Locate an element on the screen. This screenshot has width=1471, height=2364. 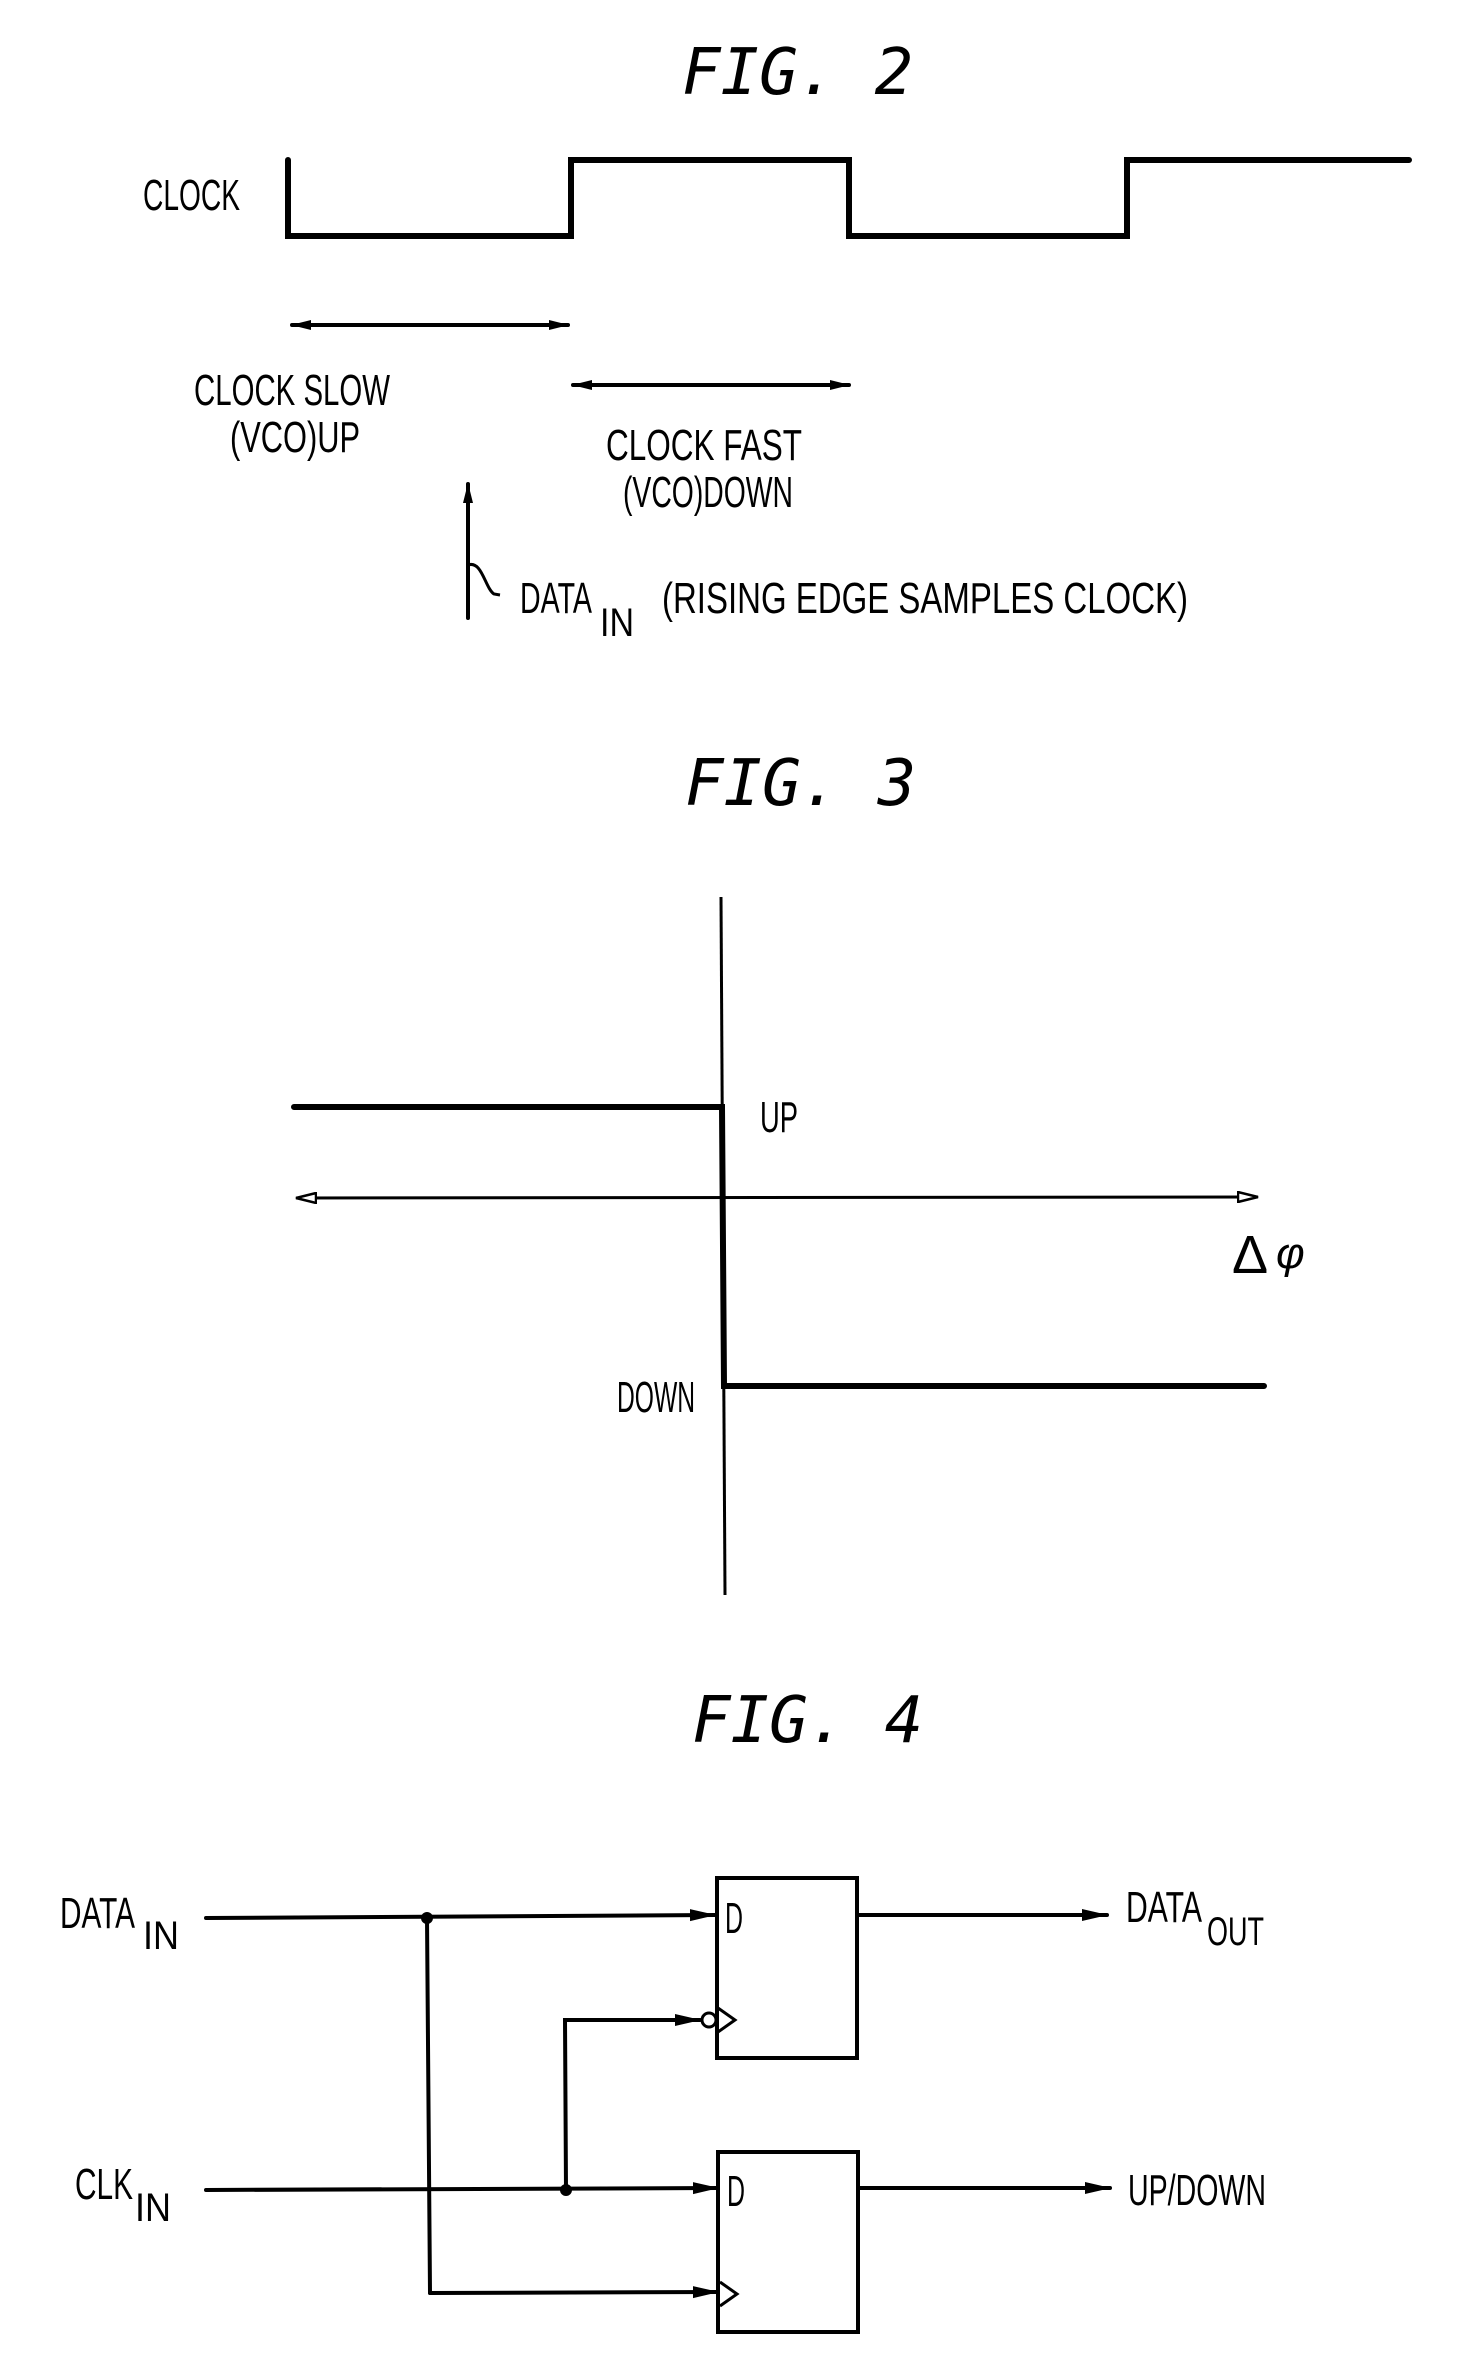
data-in-label-main: DATA is located at coordinates (556, 598).